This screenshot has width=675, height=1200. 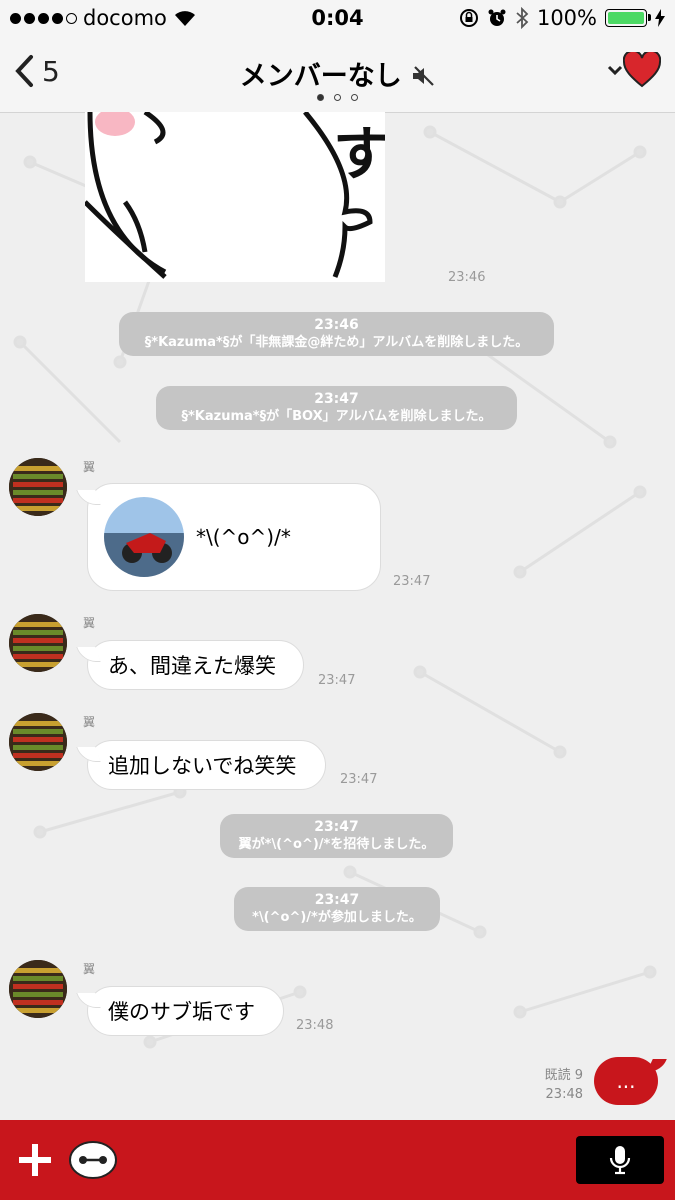 What do you see at coordinates (337, 909) in the screenshot?
I see `system-message: 23:47 *\(^o^)/*が参加しました。` at bounding box center [337, 909].